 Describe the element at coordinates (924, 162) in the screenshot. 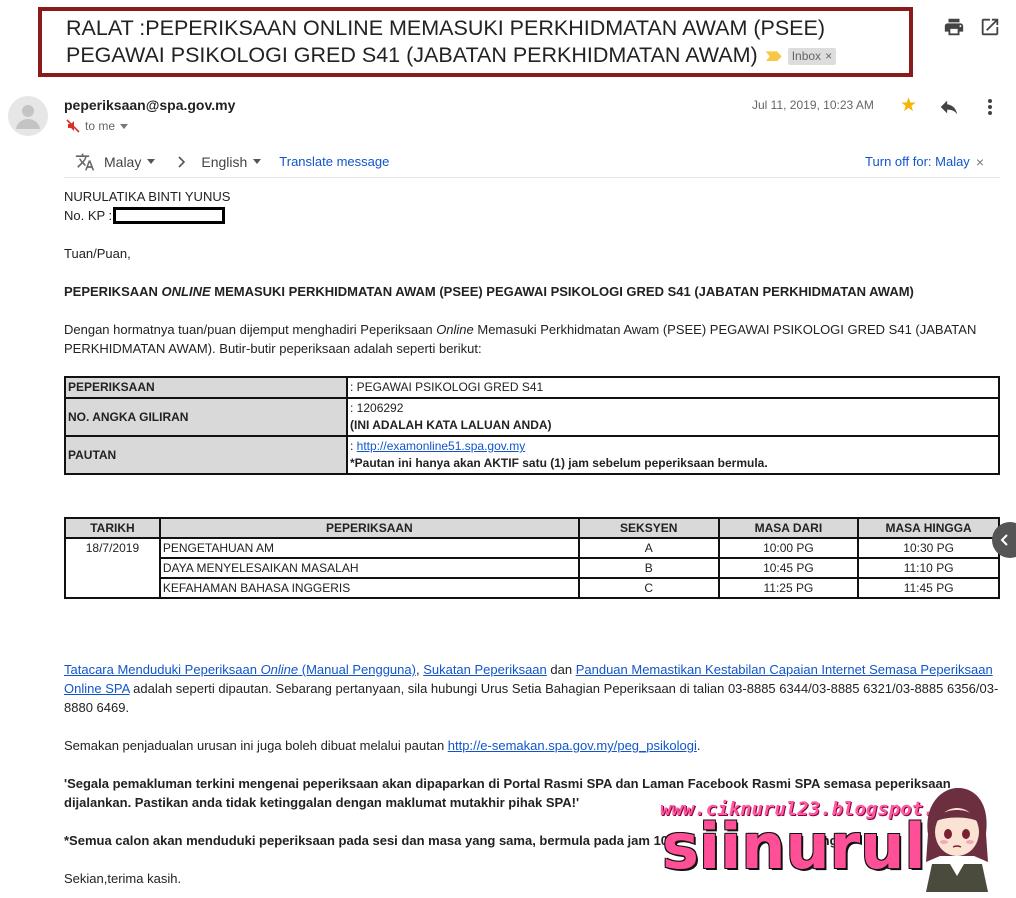

I see `turn-off-translation: Turn off for: Malay ×` at that location.